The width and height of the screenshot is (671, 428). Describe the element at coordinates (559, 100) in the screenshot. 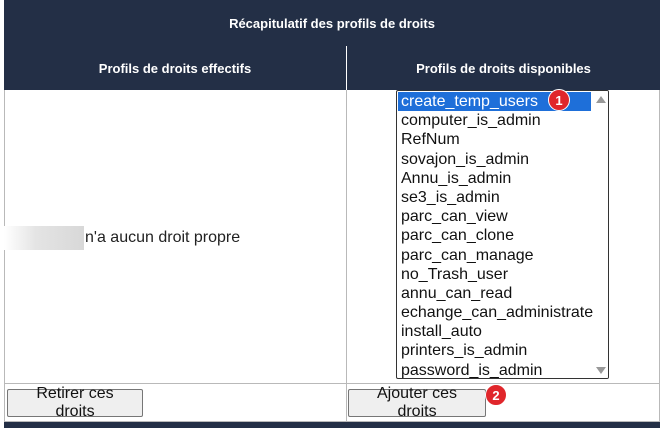

I see `callout-badge-1: 1` at that location.